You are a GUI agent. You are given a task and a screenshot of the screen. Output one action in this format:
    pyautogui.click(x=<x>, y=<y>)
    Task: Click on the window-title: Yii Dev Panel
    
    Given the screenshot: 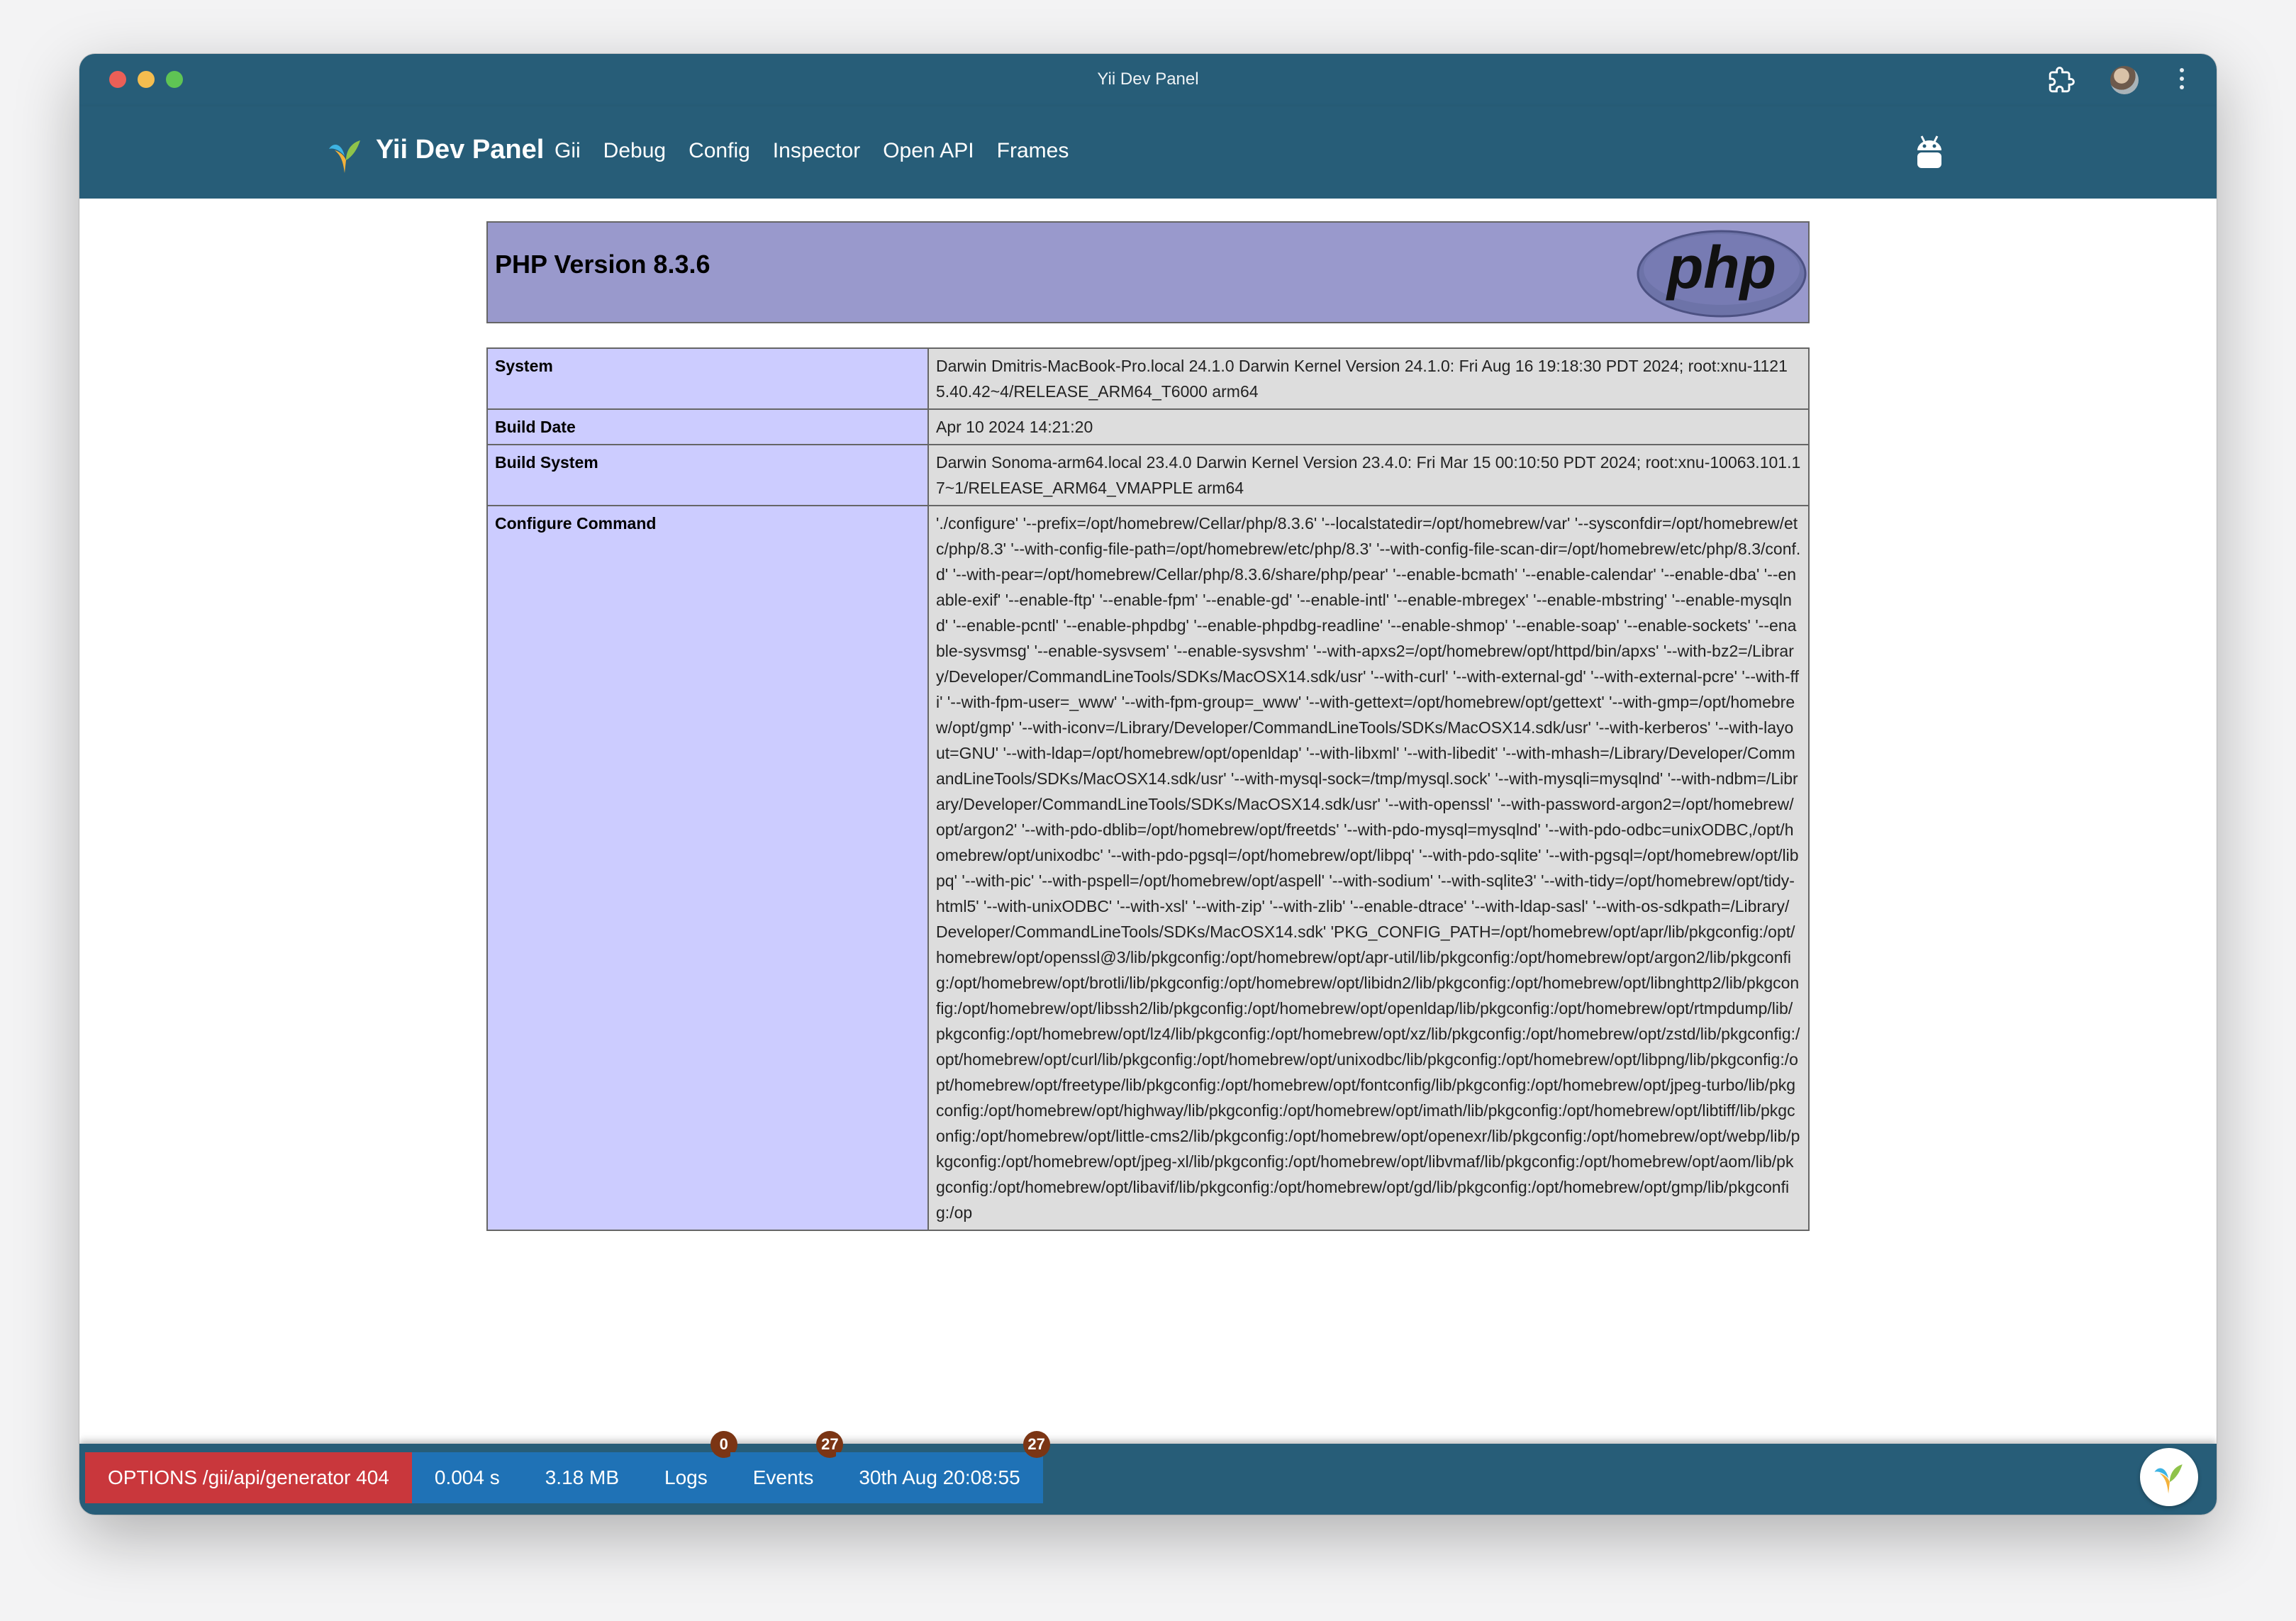 What is the action you would take?
    pyautogui.click(x=1148, y=79)
    